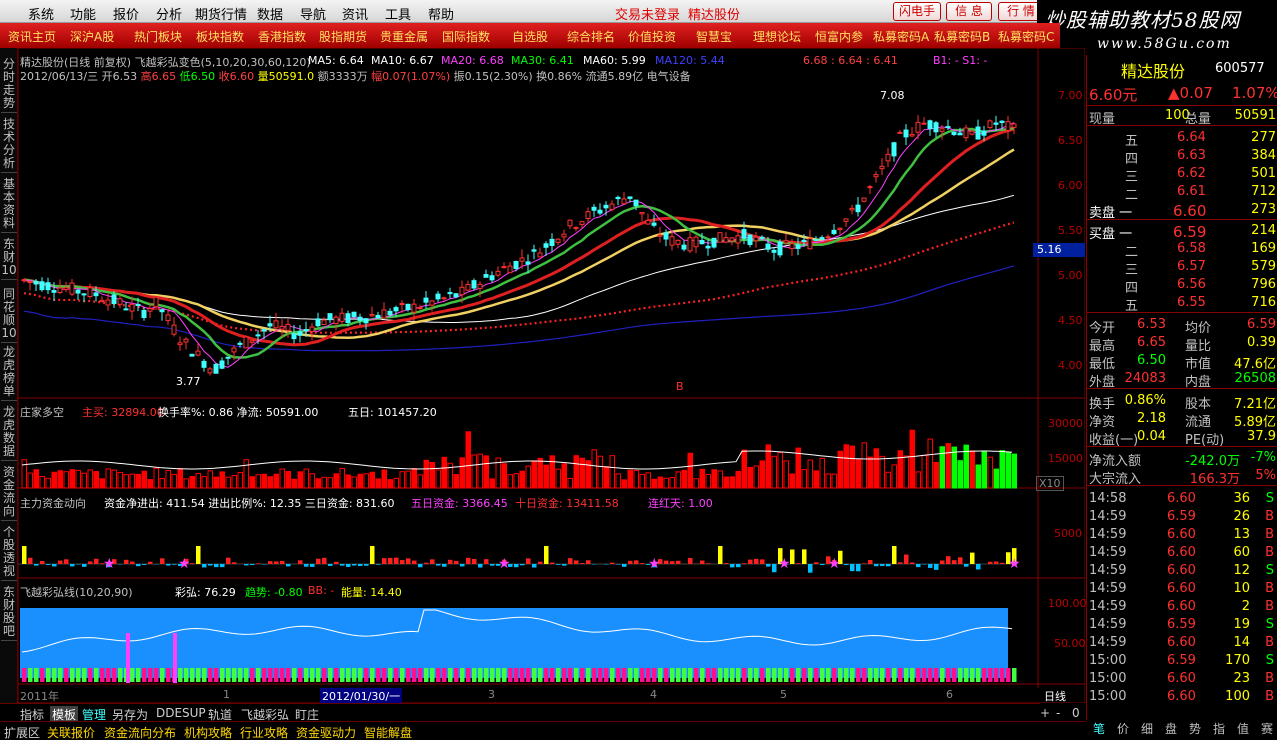  Describe the element at coordinates (313, 13) in the screenshot. I see `menu-item-navigate: 导航` at that location.